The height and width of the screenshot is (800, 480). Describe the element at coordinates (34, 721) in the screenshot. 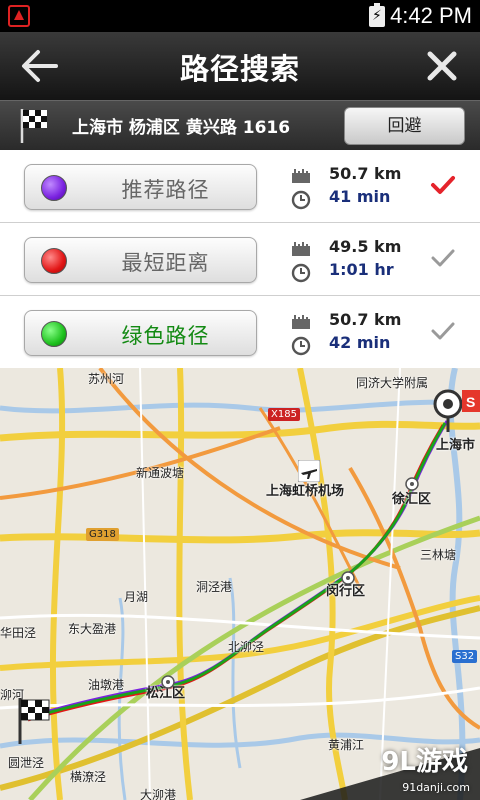

I see `start-flag-icon` at that location.